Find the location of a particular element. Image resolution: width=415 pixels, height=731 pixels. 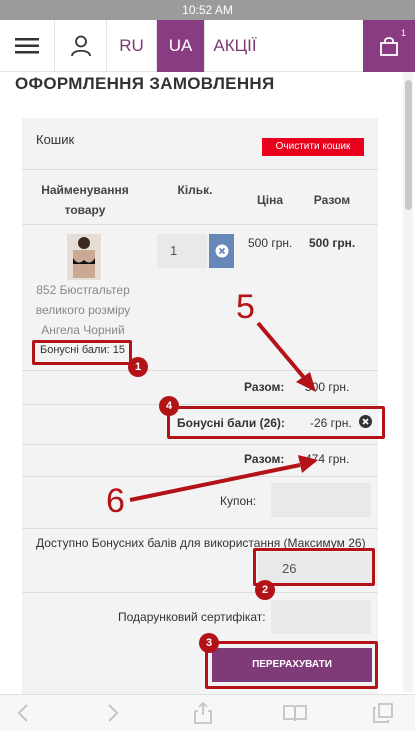

back-button is located at coordinates (23, 713).